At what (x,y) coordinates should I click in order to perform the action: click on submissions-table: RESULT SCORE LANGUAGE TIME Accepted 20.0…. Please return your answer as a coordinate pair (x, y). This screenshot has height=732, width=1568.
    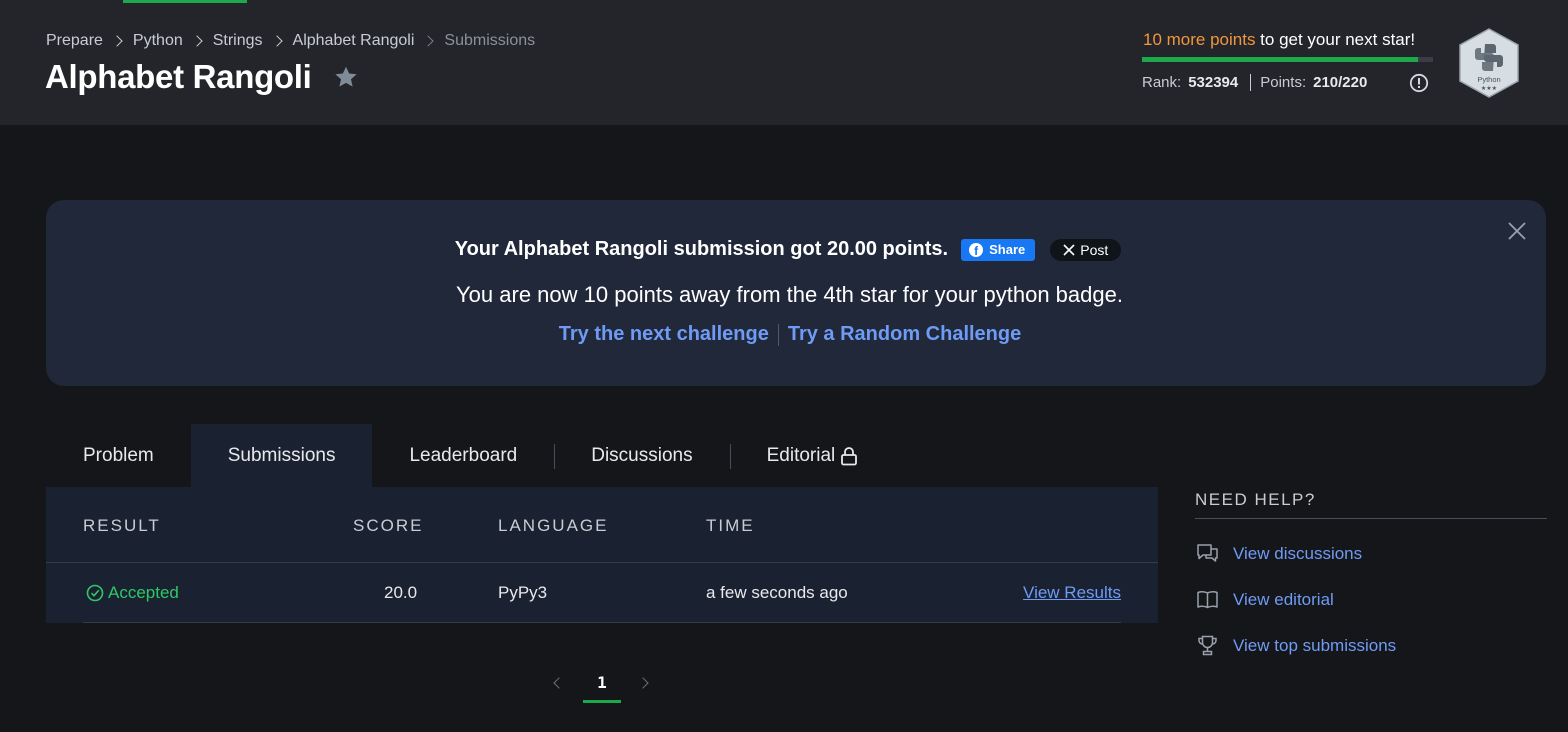
    Looking at the image, I should click on (602, 555).